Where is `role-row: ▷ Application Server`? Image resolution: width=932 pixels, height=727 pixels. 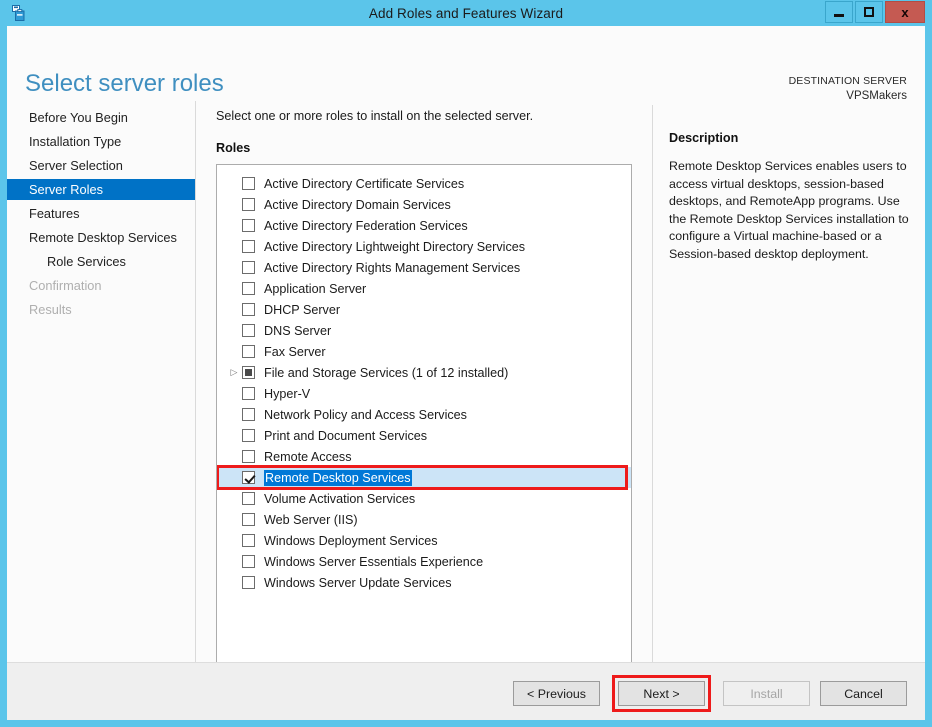
role-row: ▷ Application Server is located at coordinates (424, 288).